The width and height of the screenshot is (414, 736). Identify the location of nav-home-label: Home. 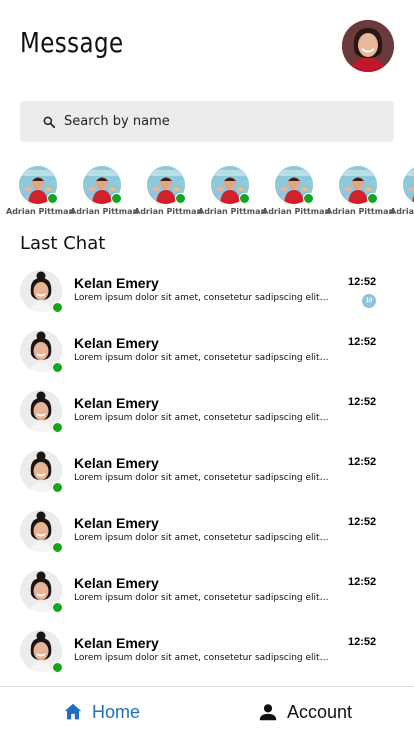
(116, 711).